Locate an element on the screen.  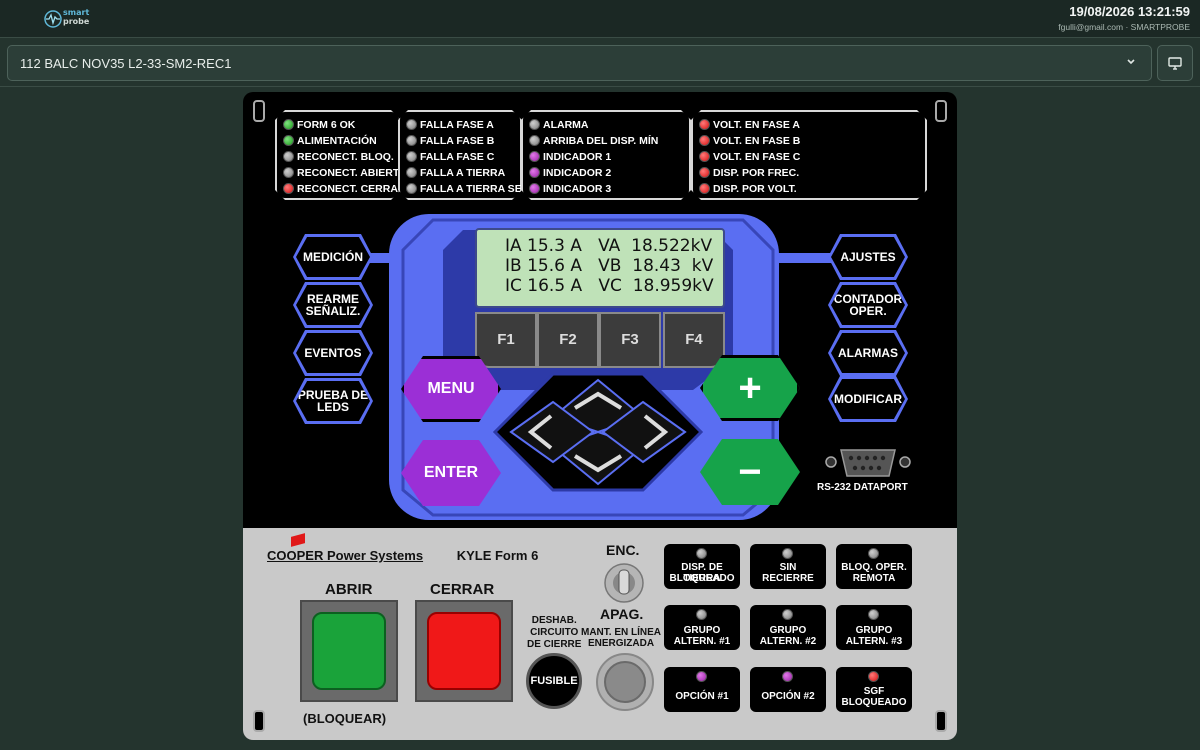
f3-key: F3 is located at coordinates (630, 340).